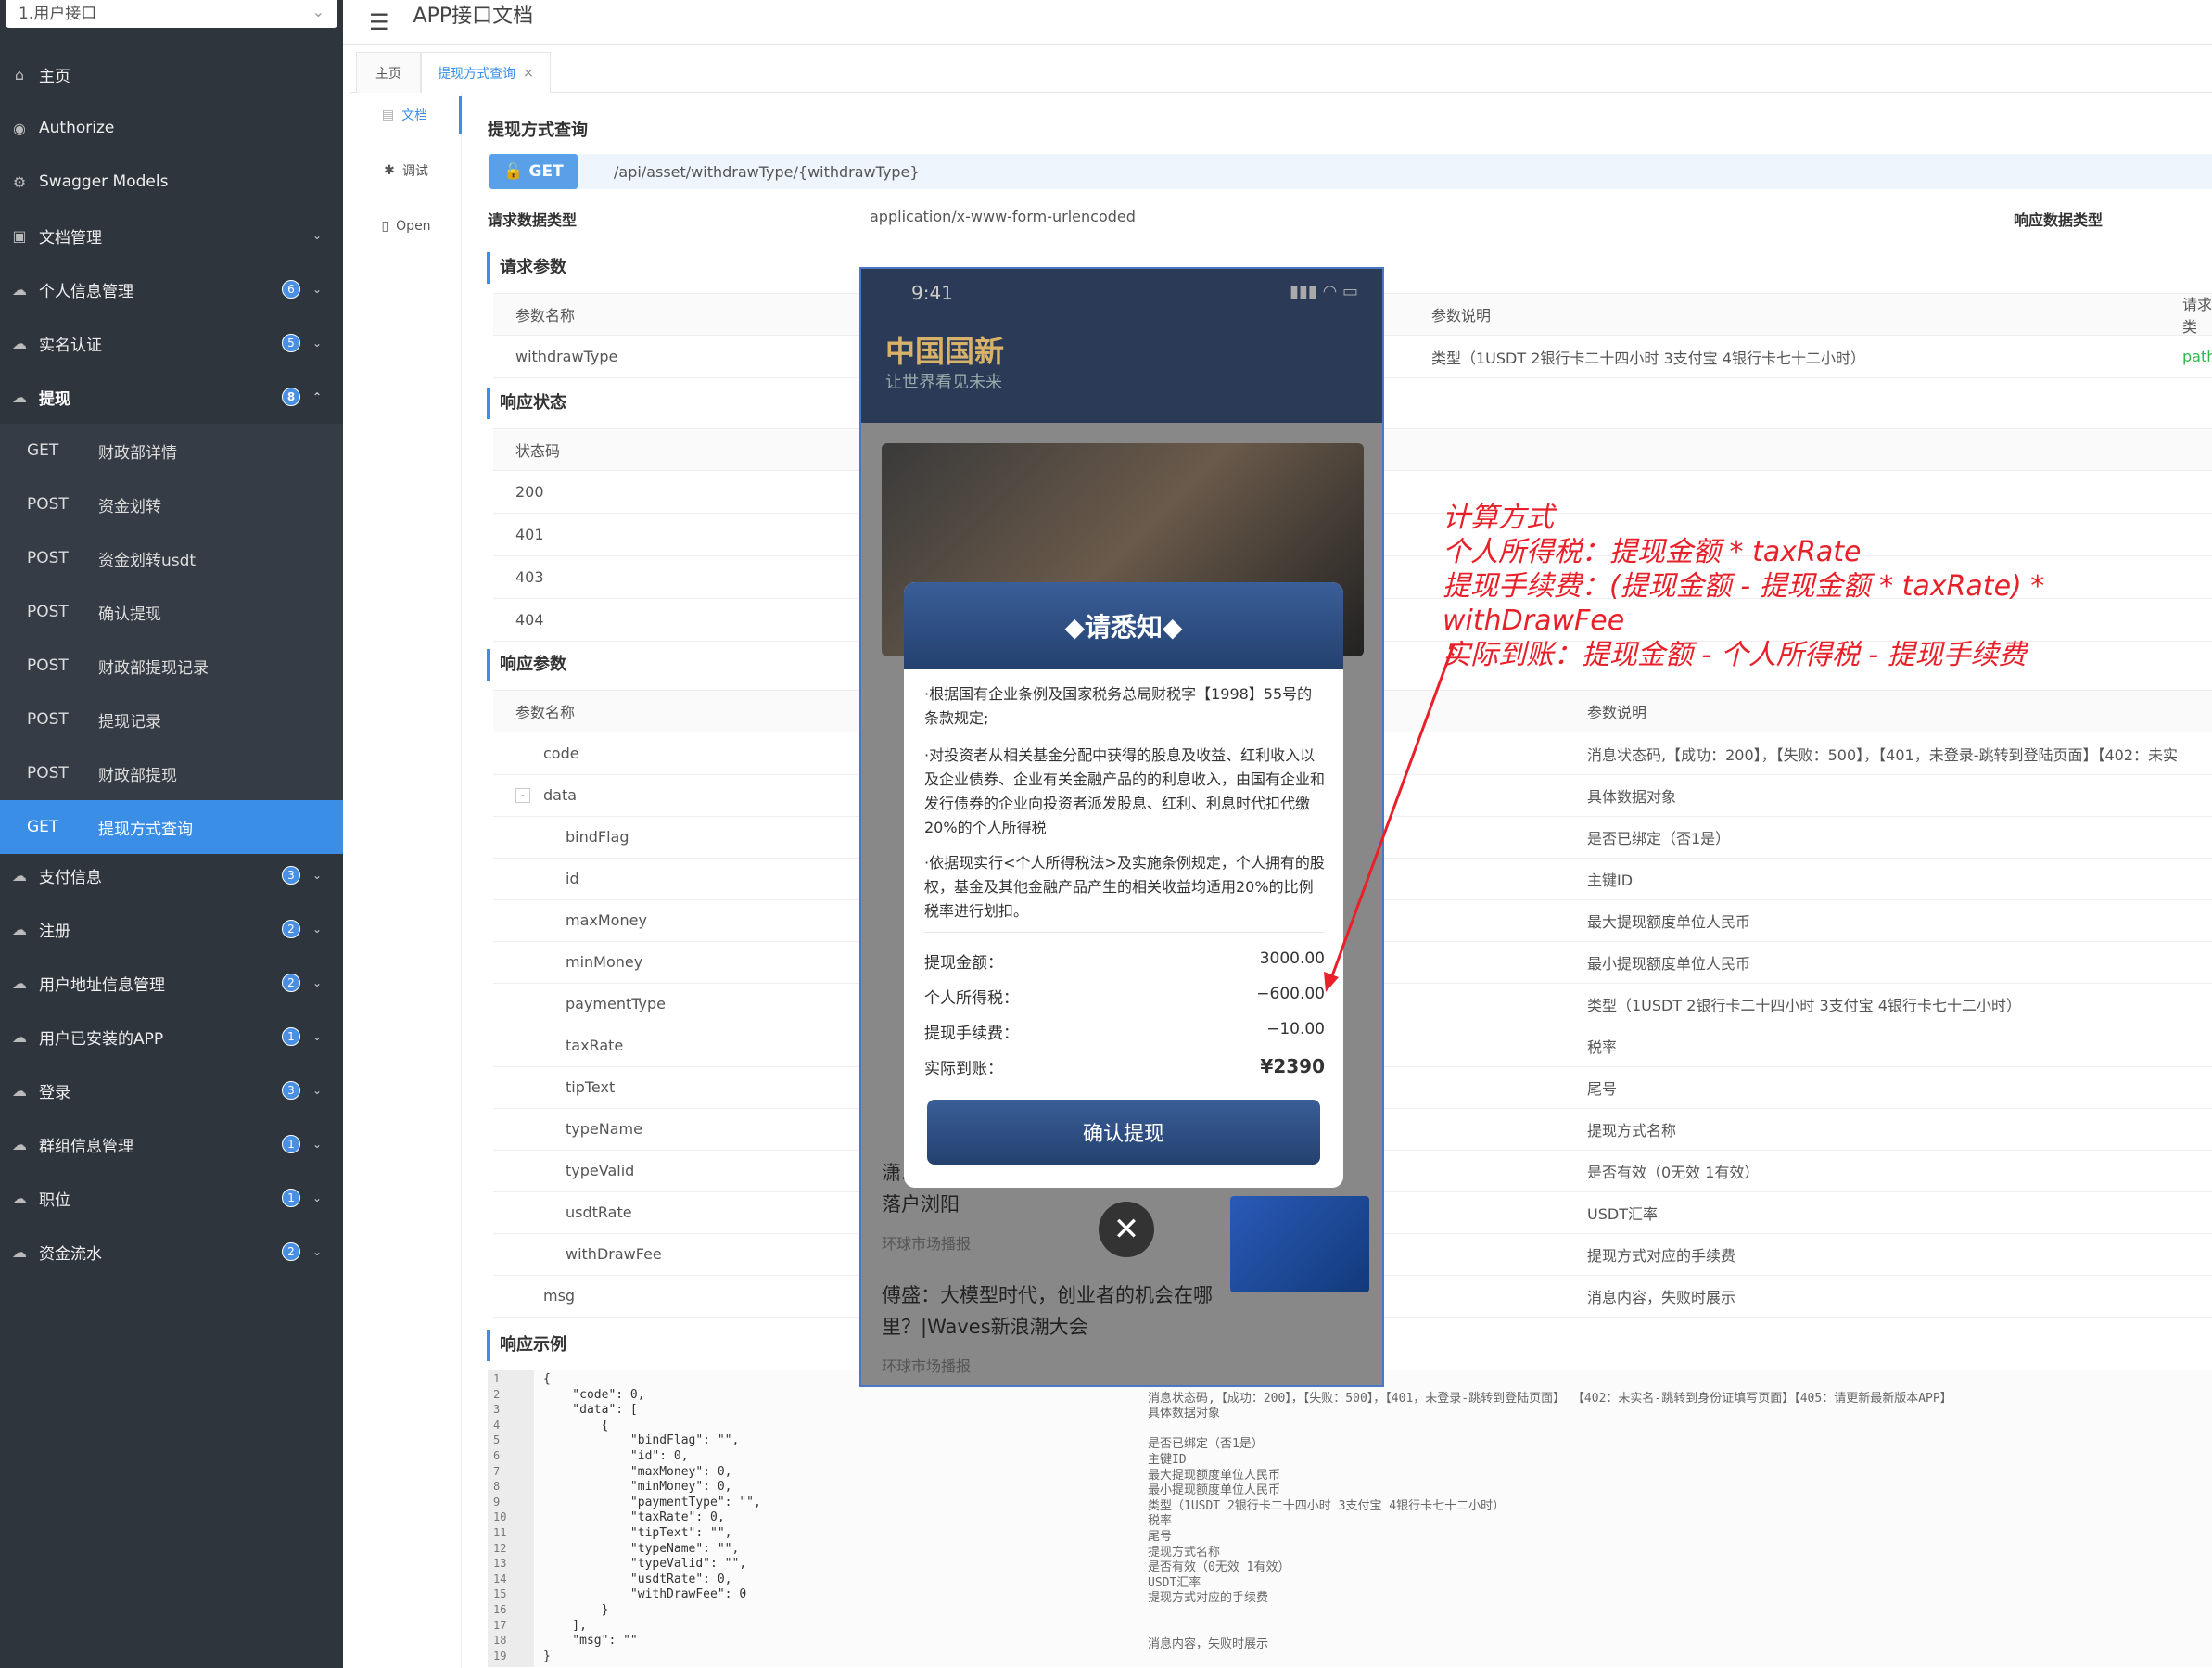 The image size is (2212, 1668). I want to click on arrow-head, so click(1331, 982).